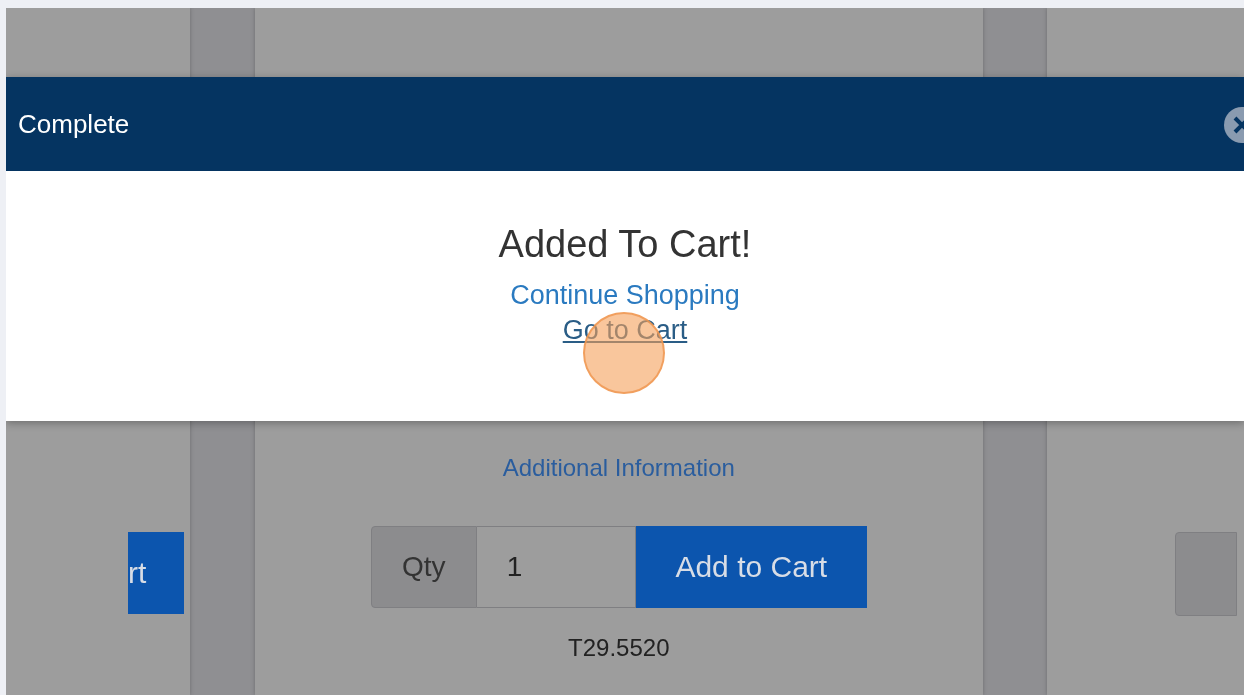 This screenshot has height=695, width=1244. I want to click on qty-label: Qty, so click(423, 567).